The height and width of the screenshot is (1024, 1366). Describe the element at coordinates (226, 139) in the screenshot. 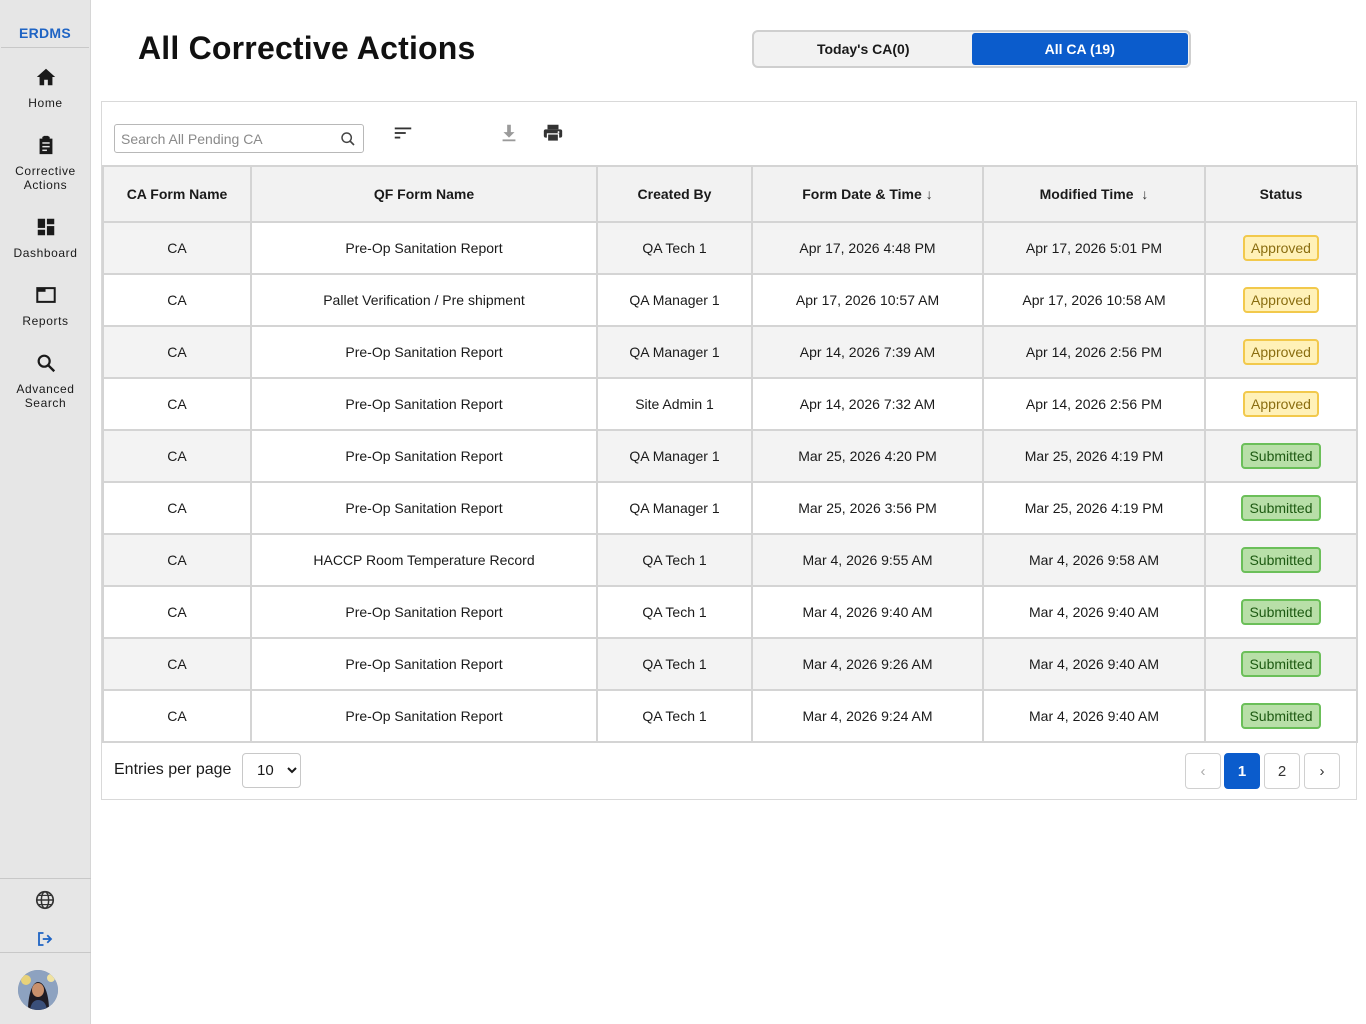

I see `search-input` at that location.